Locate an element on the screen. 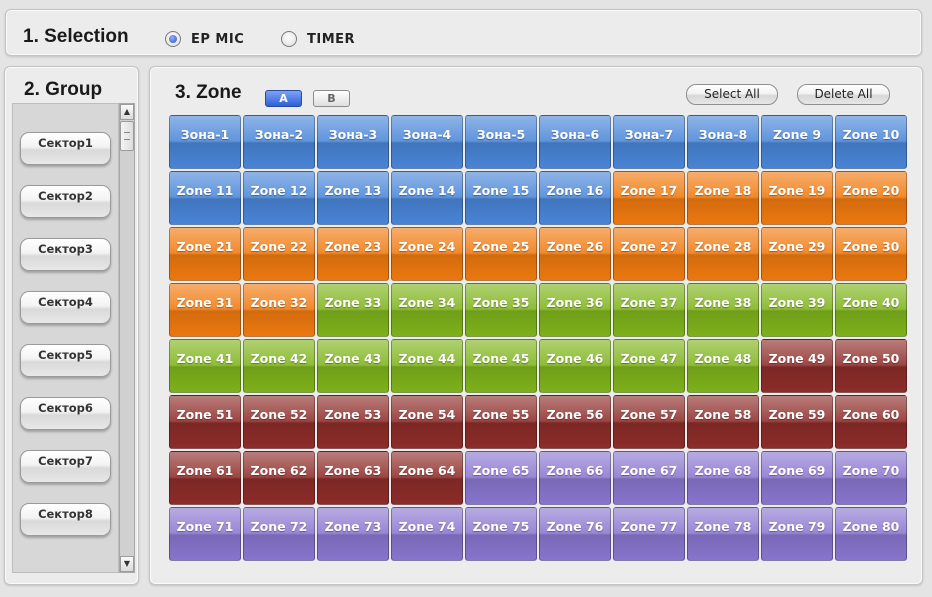 The image size is (932, 597). zone-button-7: Зона-7 is located at coordinates (649, 142).